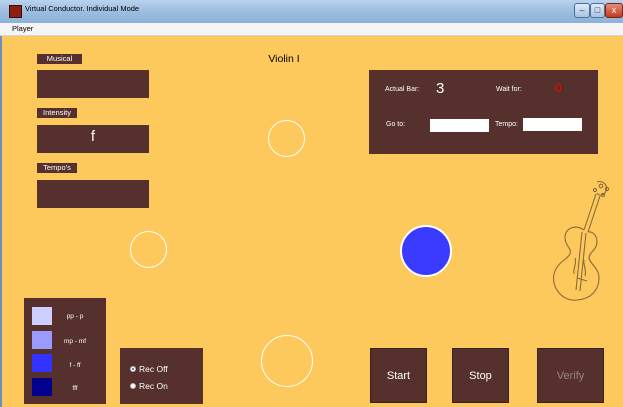 Image resolution: width=623 pixels, height=407 pixels. Describe the element at coordinates (57, 168) in the screenshot. I see `tempos-label: Tempo's` at that location.